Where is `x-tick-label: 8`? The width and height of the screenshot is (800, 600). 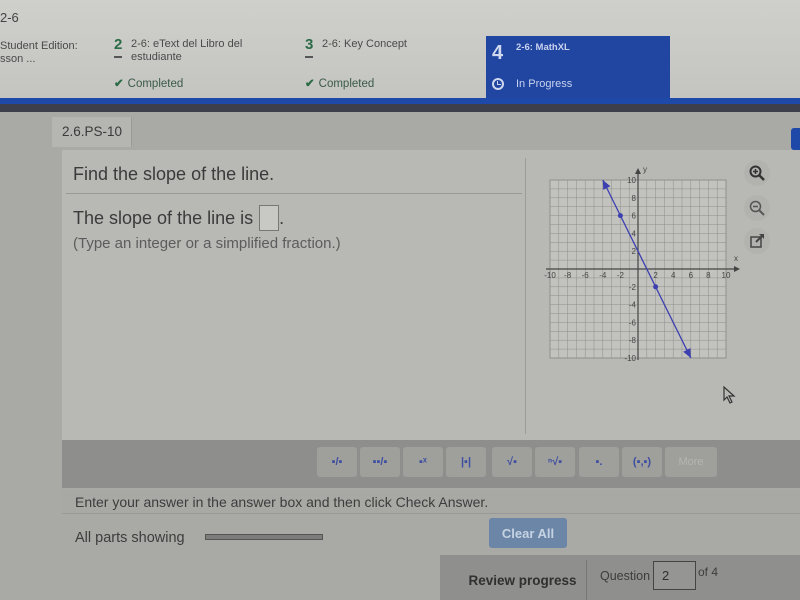
x-tick-label: 8 is located at coordinates (708, 275).